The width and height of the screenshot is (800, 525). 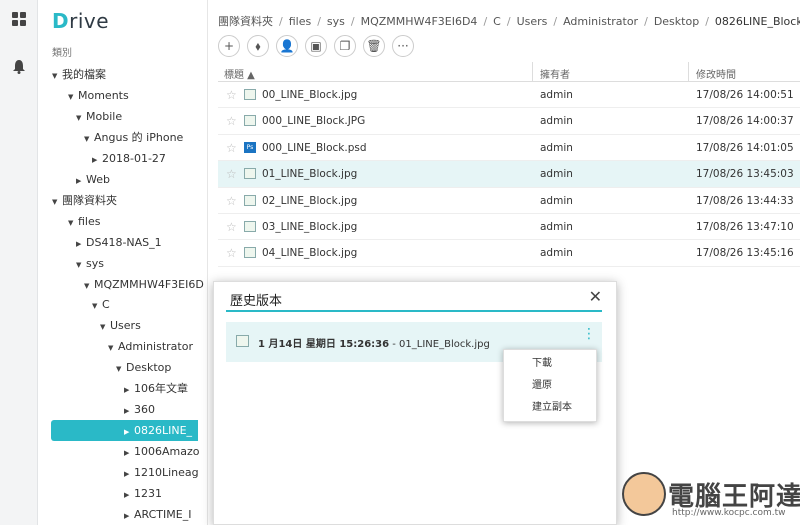 What do you see at coordinates (716, 73) in the screenshot?
I see `column-modified: 修改時間` at bounding box center [716, 73].